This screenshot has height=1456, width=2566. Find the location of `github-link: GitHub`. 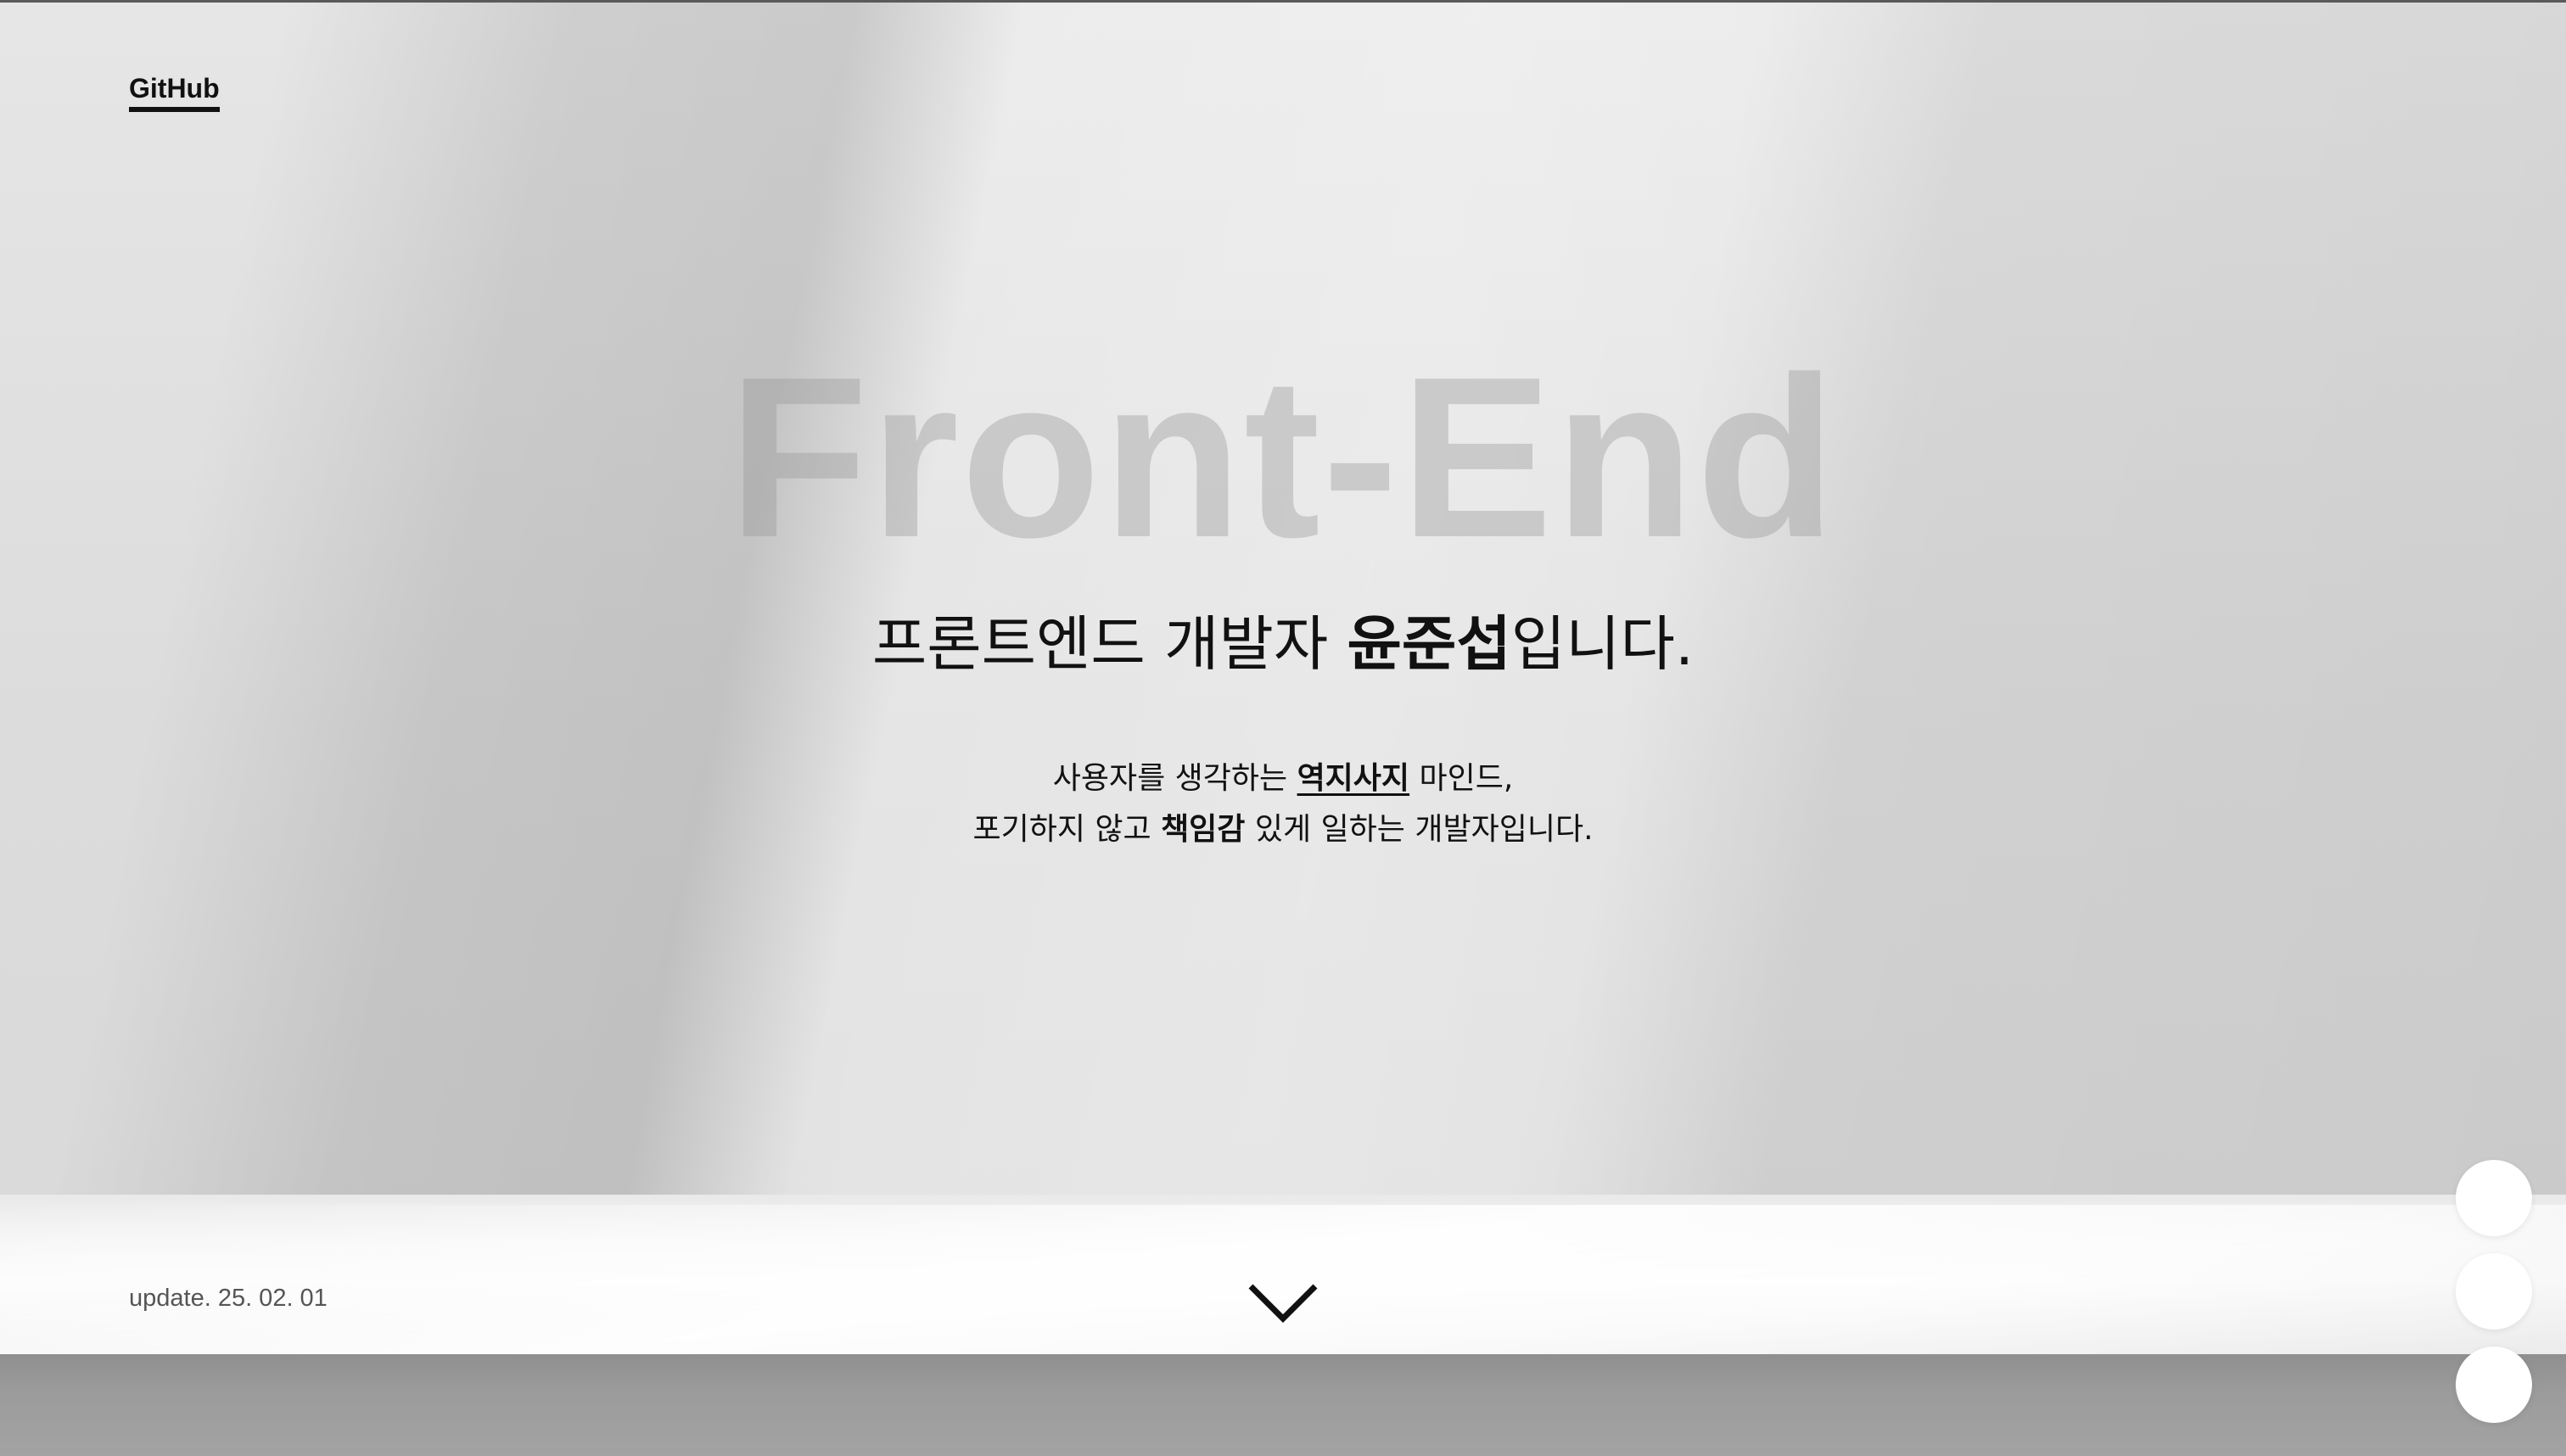

github-link: GitHub is located at coordinates (174, 92).